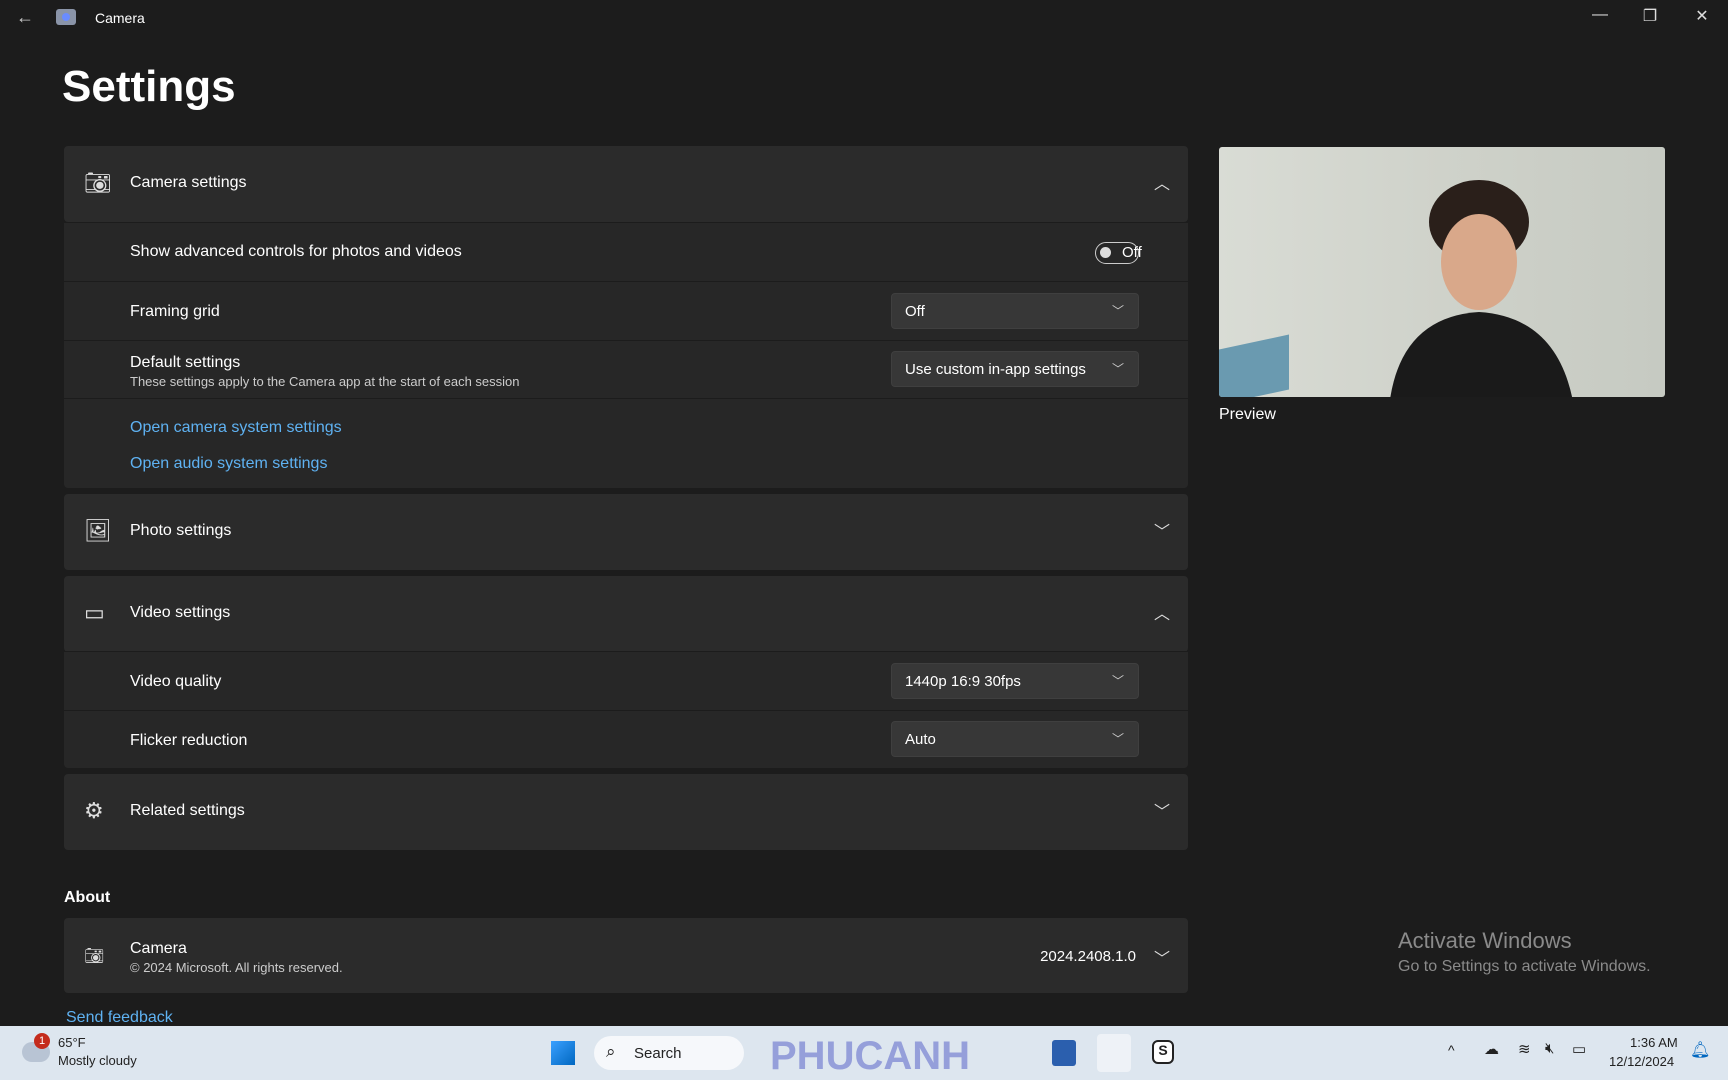 The image size is (1728, 1080). What do you see at coordinates (94, 612) in the screenshot?
I see `video-icon: ▭` at bounding box center [94, 612].